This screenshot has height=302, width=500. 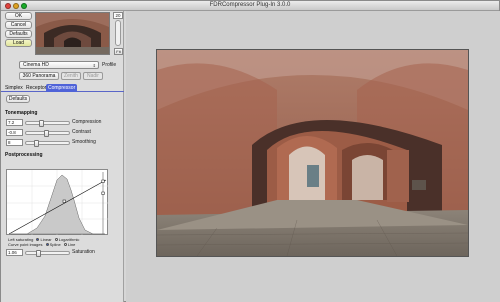 What do you see at coordinates (36, 65) in the screenshot?
I see `profile-selected: Cinema HD` at bounding box center [36, 65].